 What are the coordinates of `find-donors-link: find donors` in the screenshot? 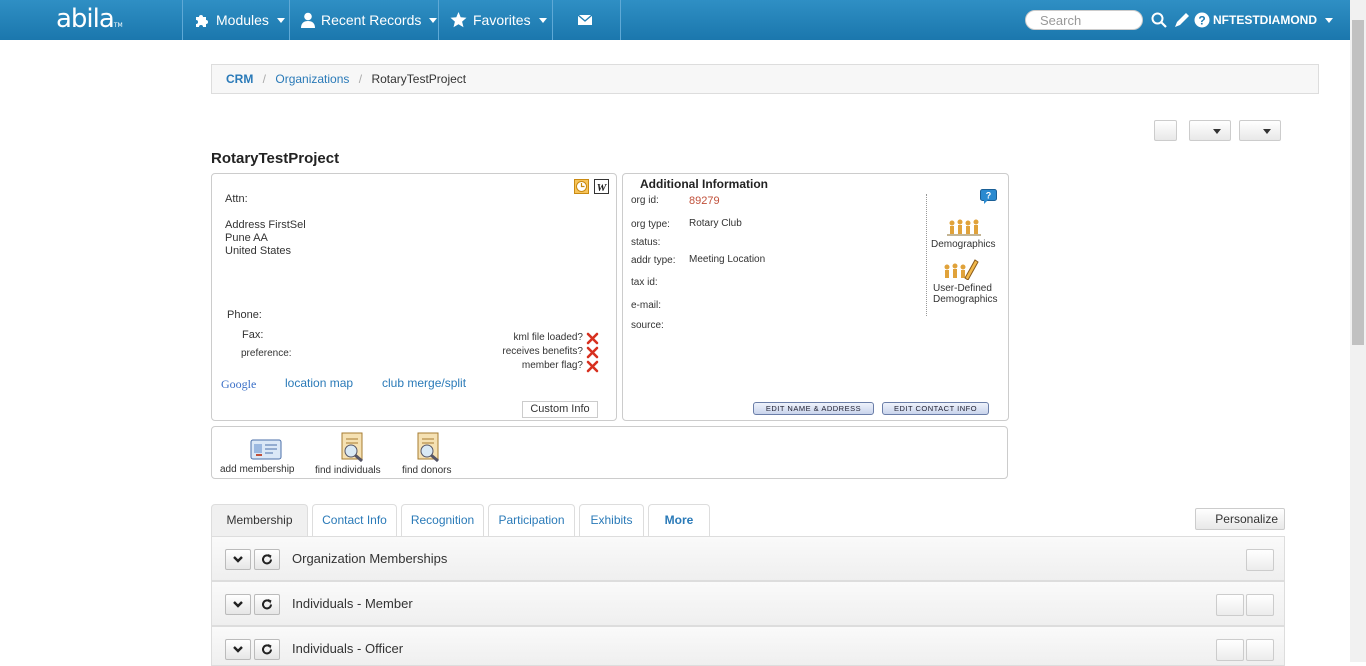 It's located at (426, 470).